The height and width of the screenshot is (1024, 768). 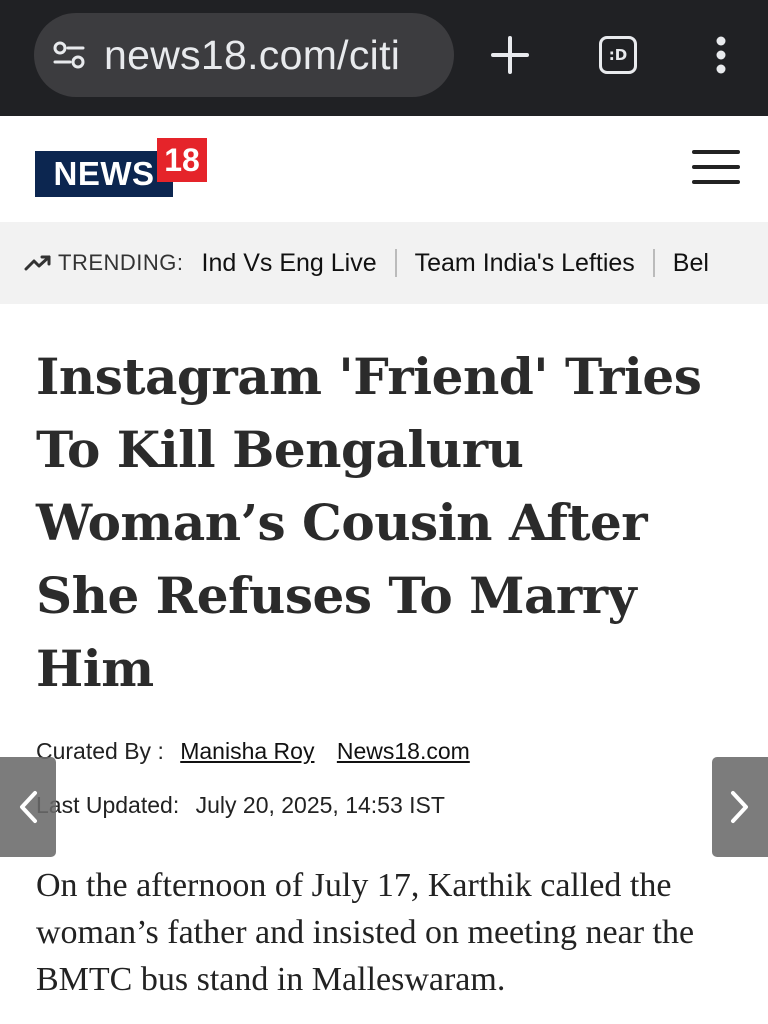 I want to click on updated-timestamp: July 20, 2025, 14:53 IST, so click(x=320, y=805).